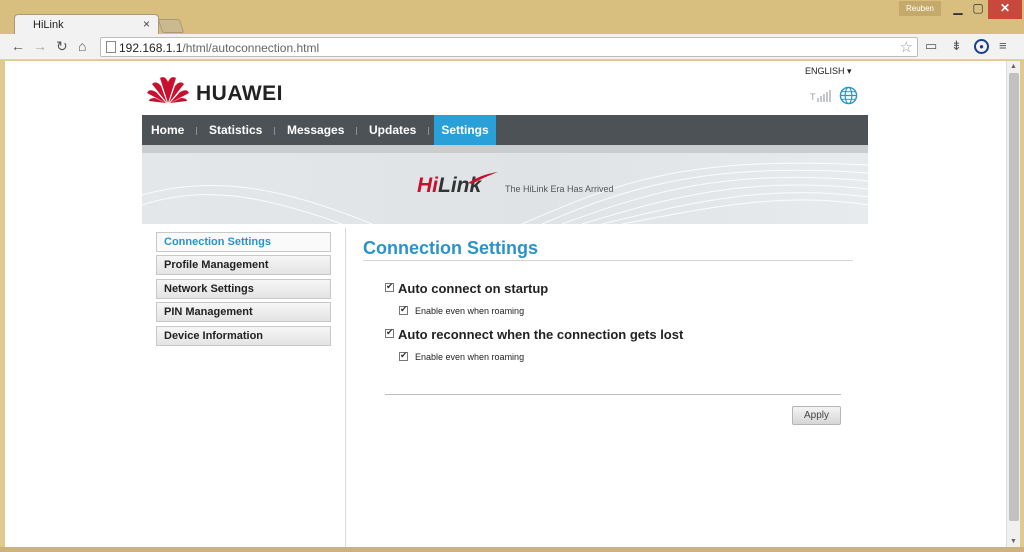  What do you see at coordinates (1005, 9) in the screenshot?
I see `close-window-icon: ✕` at bounding box center [1005, 9].